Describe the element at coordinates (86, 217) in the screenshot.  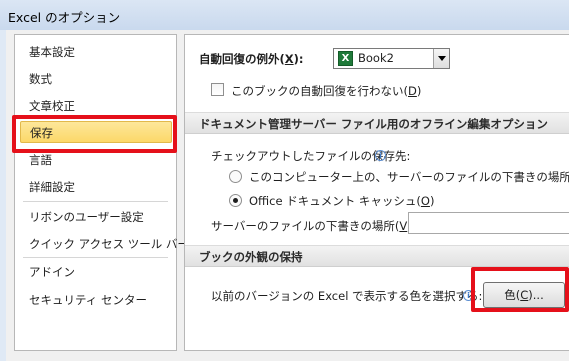
I see `sidebar-item-customize-ribbon: リボンのユーザー設定` at that location.